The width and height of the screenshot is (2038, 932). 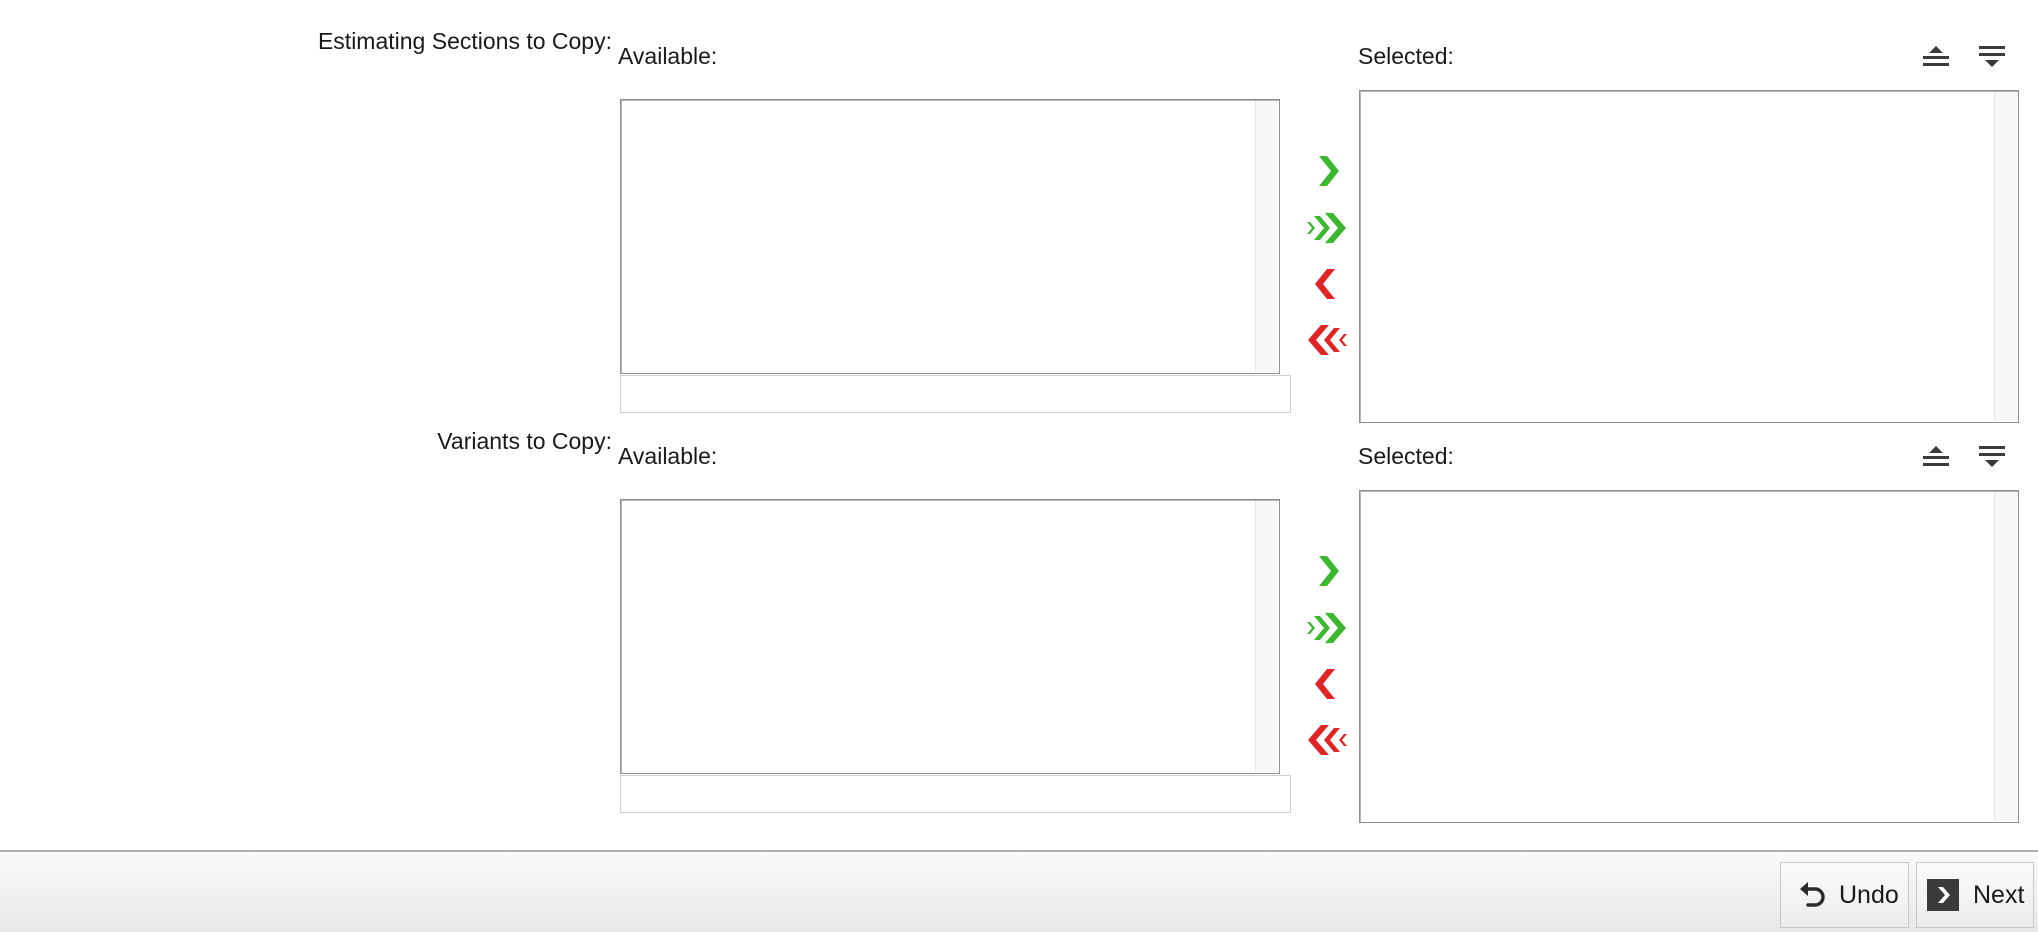 I want to click on undo-label: Undo, so click(x=1869, y=894).